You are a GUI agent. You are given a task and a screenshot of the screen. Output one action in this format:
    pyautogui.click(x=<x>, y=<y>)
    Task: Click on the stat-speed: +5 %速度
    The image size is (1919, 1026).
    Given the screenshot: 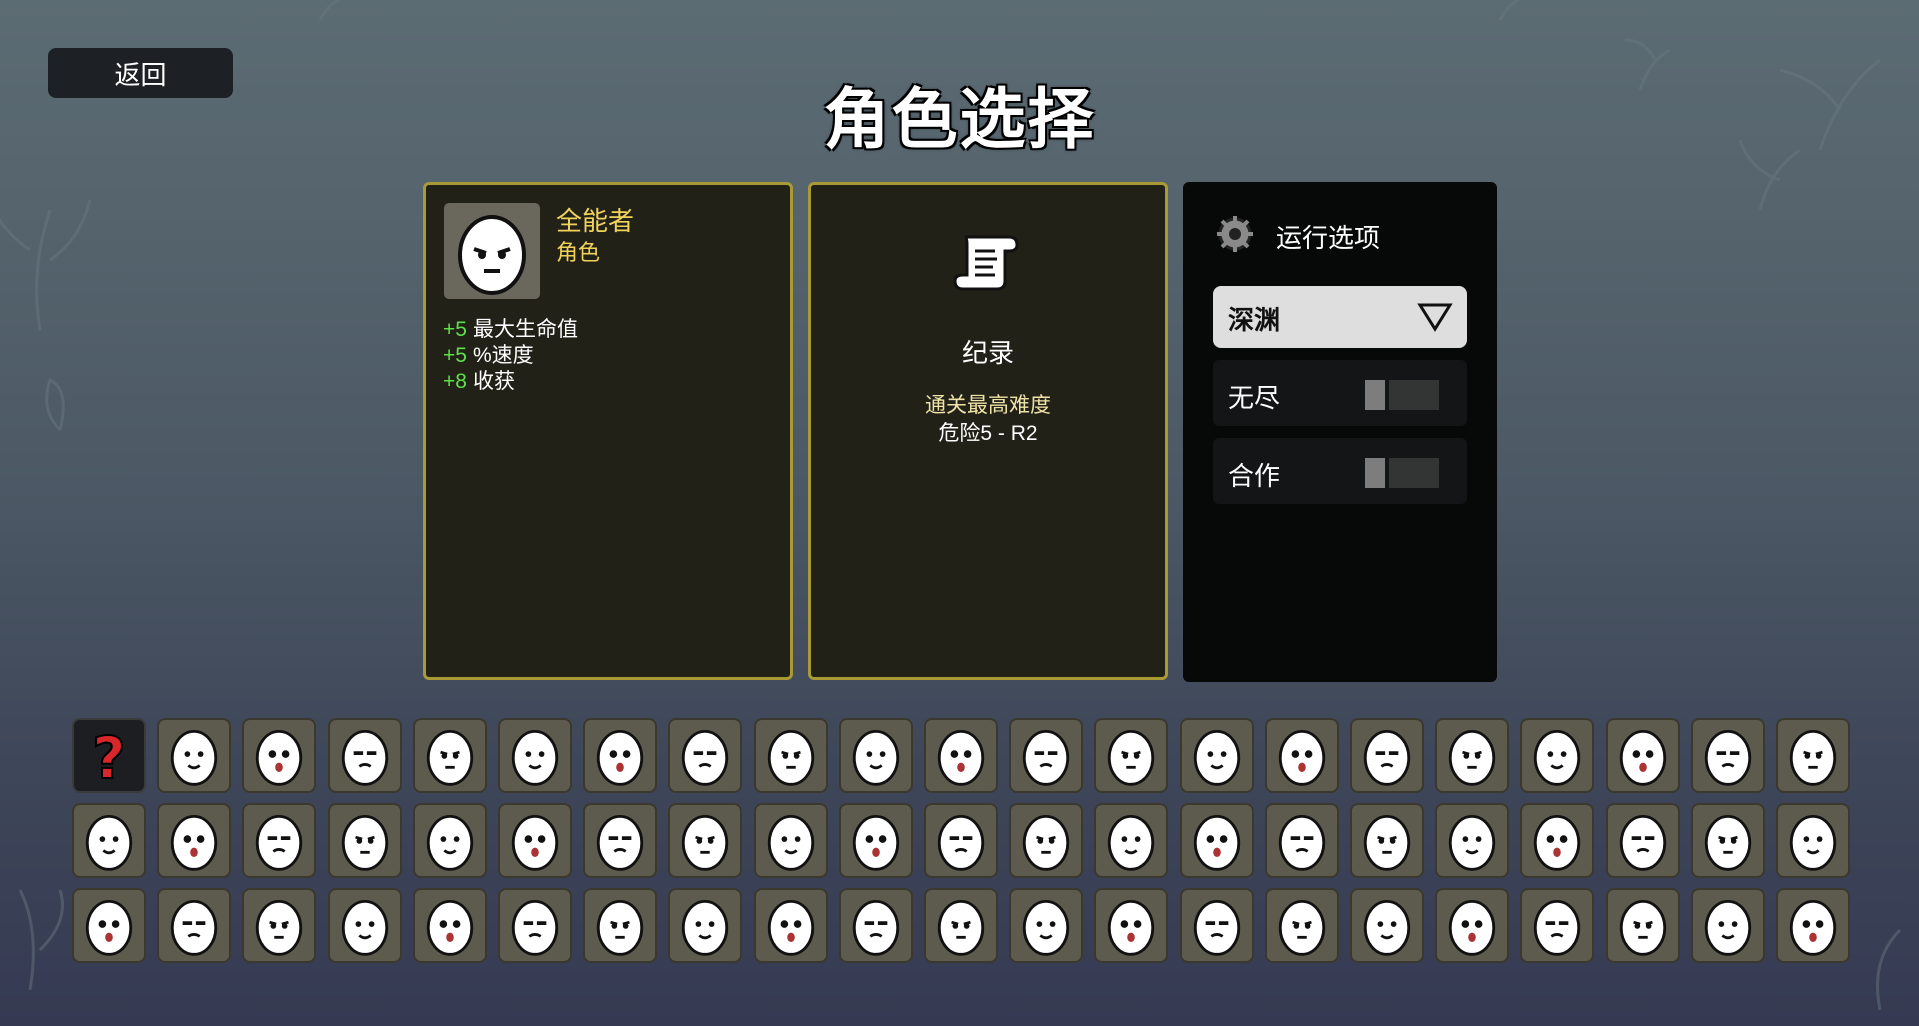 What is the action you would take?
    pyautogui.click(x=488, y=355)
    